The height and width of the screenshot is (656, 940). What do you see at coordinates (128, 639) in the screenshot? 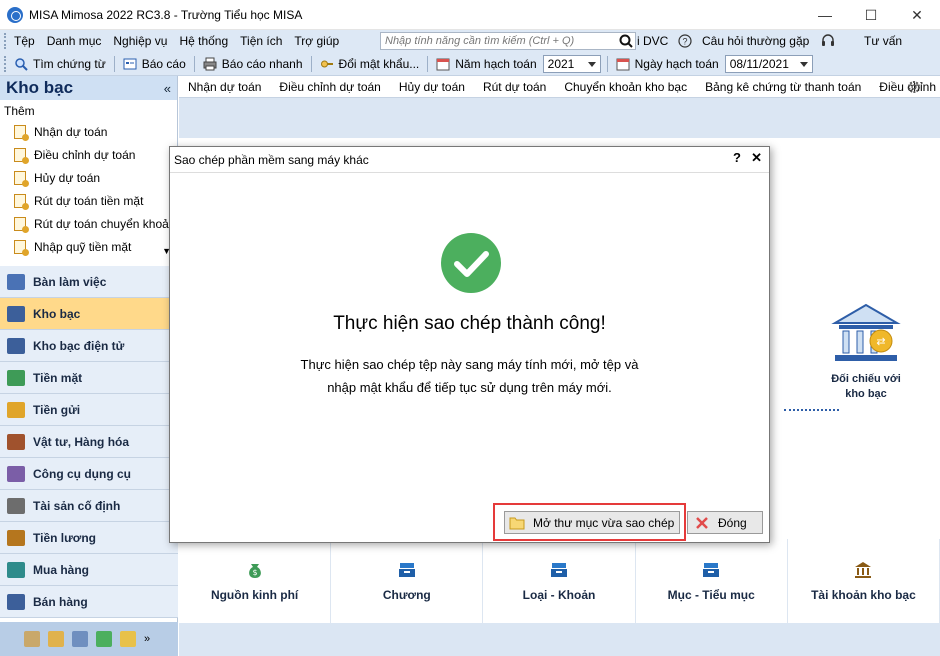
I see `mail-icon` at bounding box center [128, 639].